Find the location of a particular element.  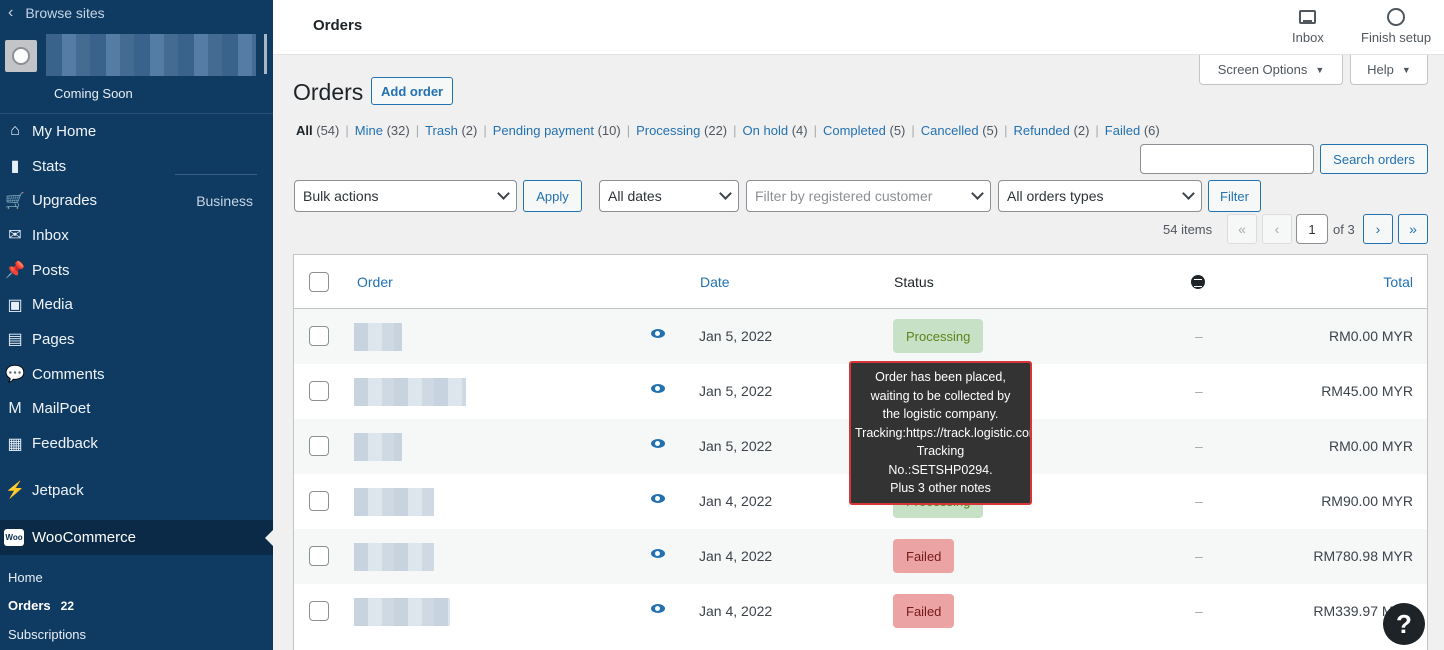

sidebar-item-upgrades: 🛒 Upgrades Business is located at coordinates (136, 200).